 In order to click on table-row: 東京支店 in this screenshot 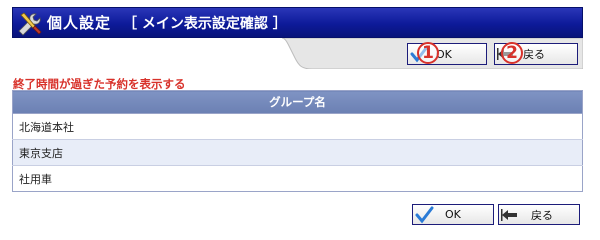, I will do `click(297, 152)`.